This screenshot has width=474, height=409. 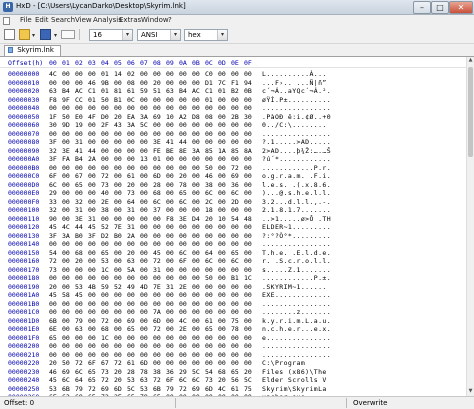 What do you see at coordinates (296, 117) in the screenshot?
I see `ascii-text: .PàOÐ ê:i.¢Ø..+0` at bounding box center [296, 117].